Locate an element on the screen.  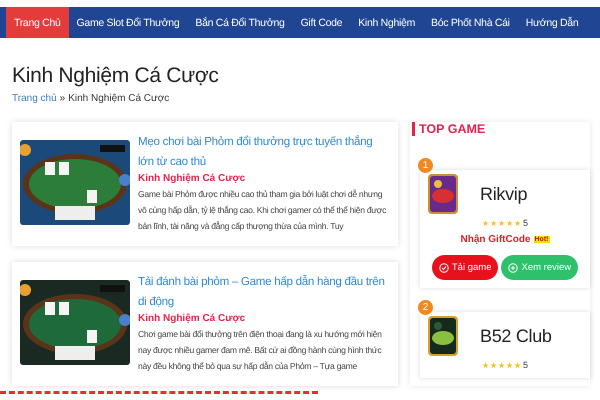
plus-circle-icon is located at coordinates (513, 267).